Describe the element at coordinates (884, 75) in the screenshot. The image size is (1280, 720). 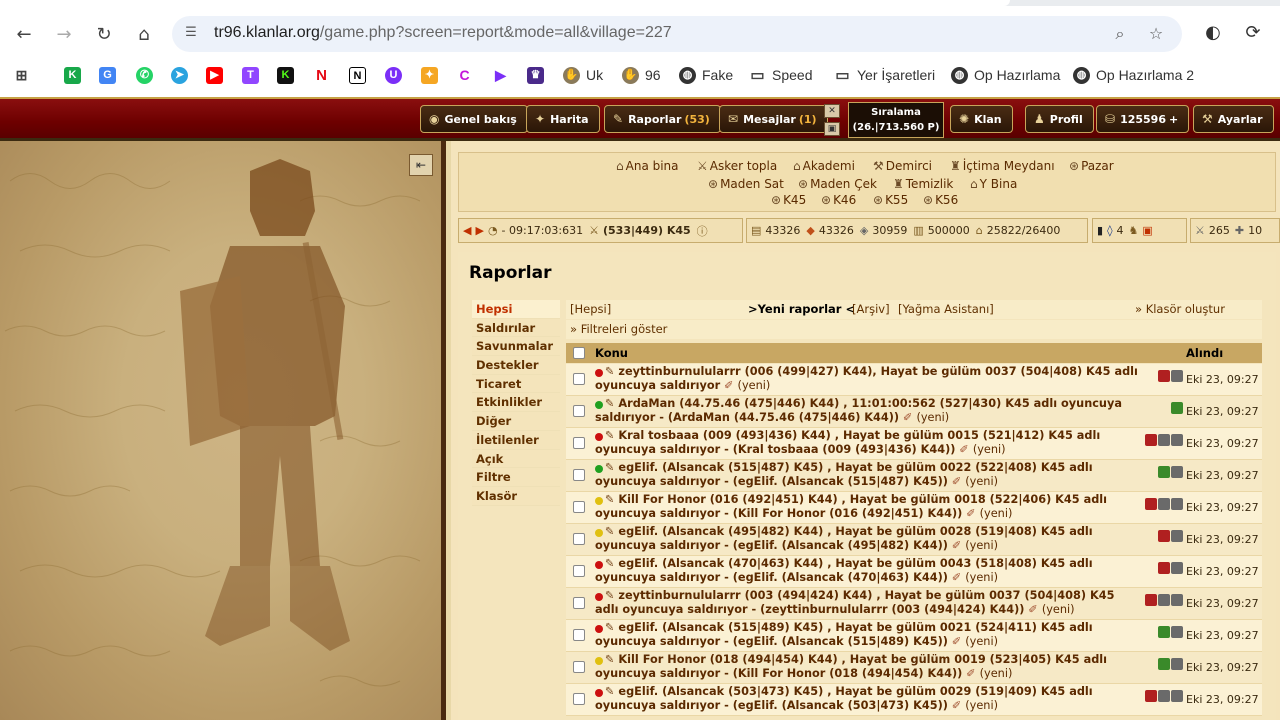
I see `bookmark-yer-isaretleri: ▭ Yer İşaretleri` at that location.